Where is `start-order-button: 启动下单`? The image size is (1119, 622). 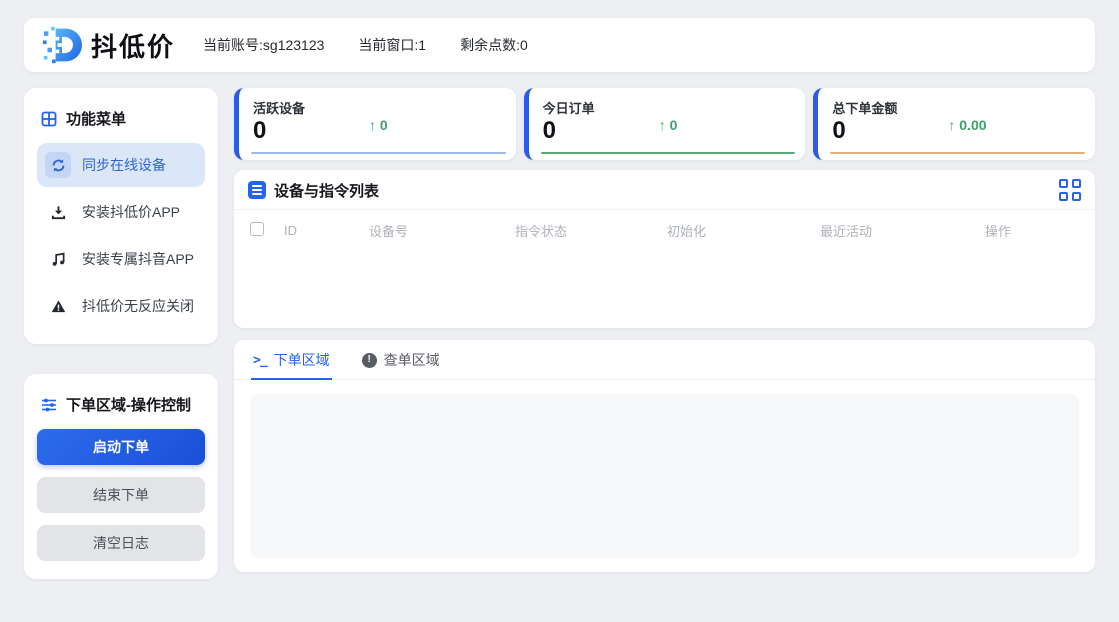
start-order-button: 启动下单 is located at coordinates (121, 447).